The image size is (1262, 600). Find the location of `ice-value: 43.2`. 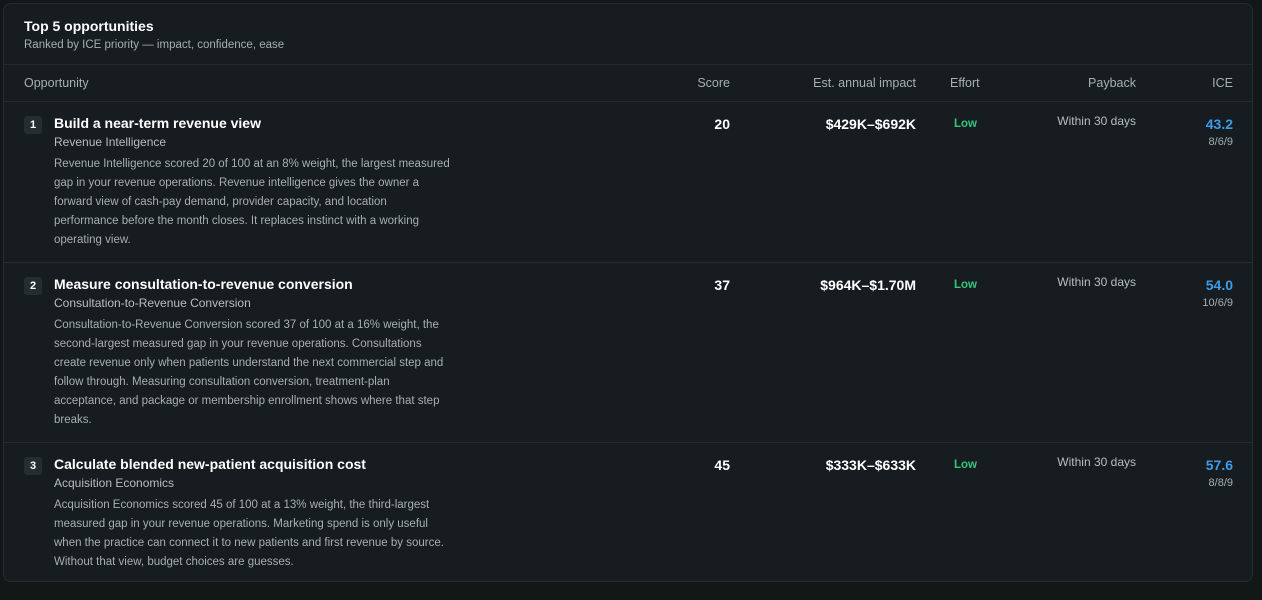

ice-value: 43.2 is located at coordinates (1219, 124).